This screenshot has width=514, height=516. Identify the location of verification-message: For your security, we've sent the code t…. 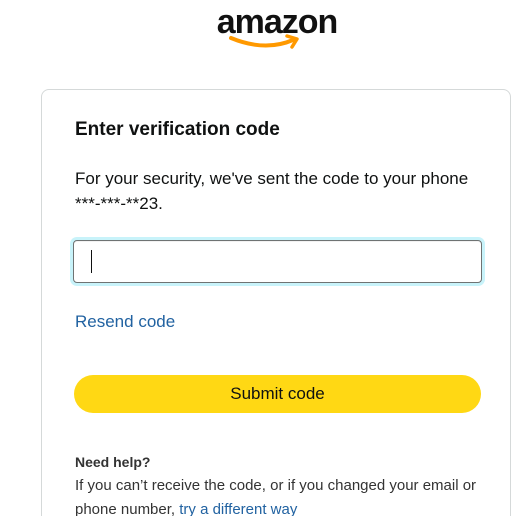
(272, 191).